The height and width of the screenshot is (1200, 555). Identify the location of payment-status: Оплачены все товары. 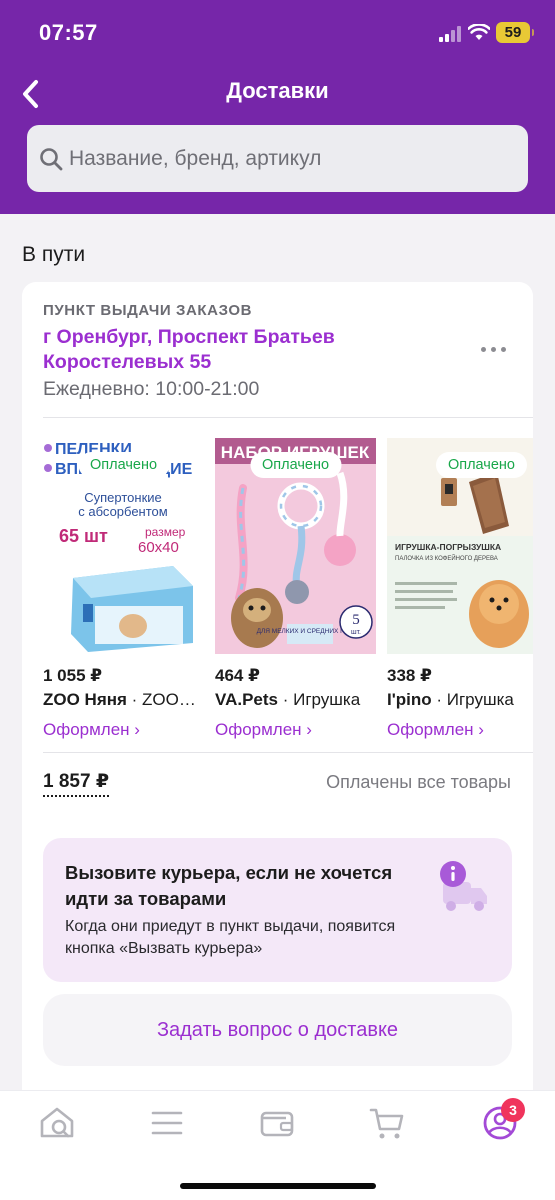
(418, 782).